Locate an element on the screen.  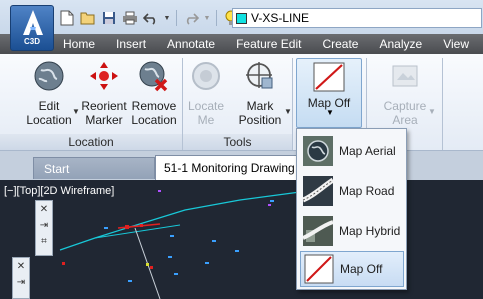
capture-area-label-1: Capture is located at coordinates (405, 106).